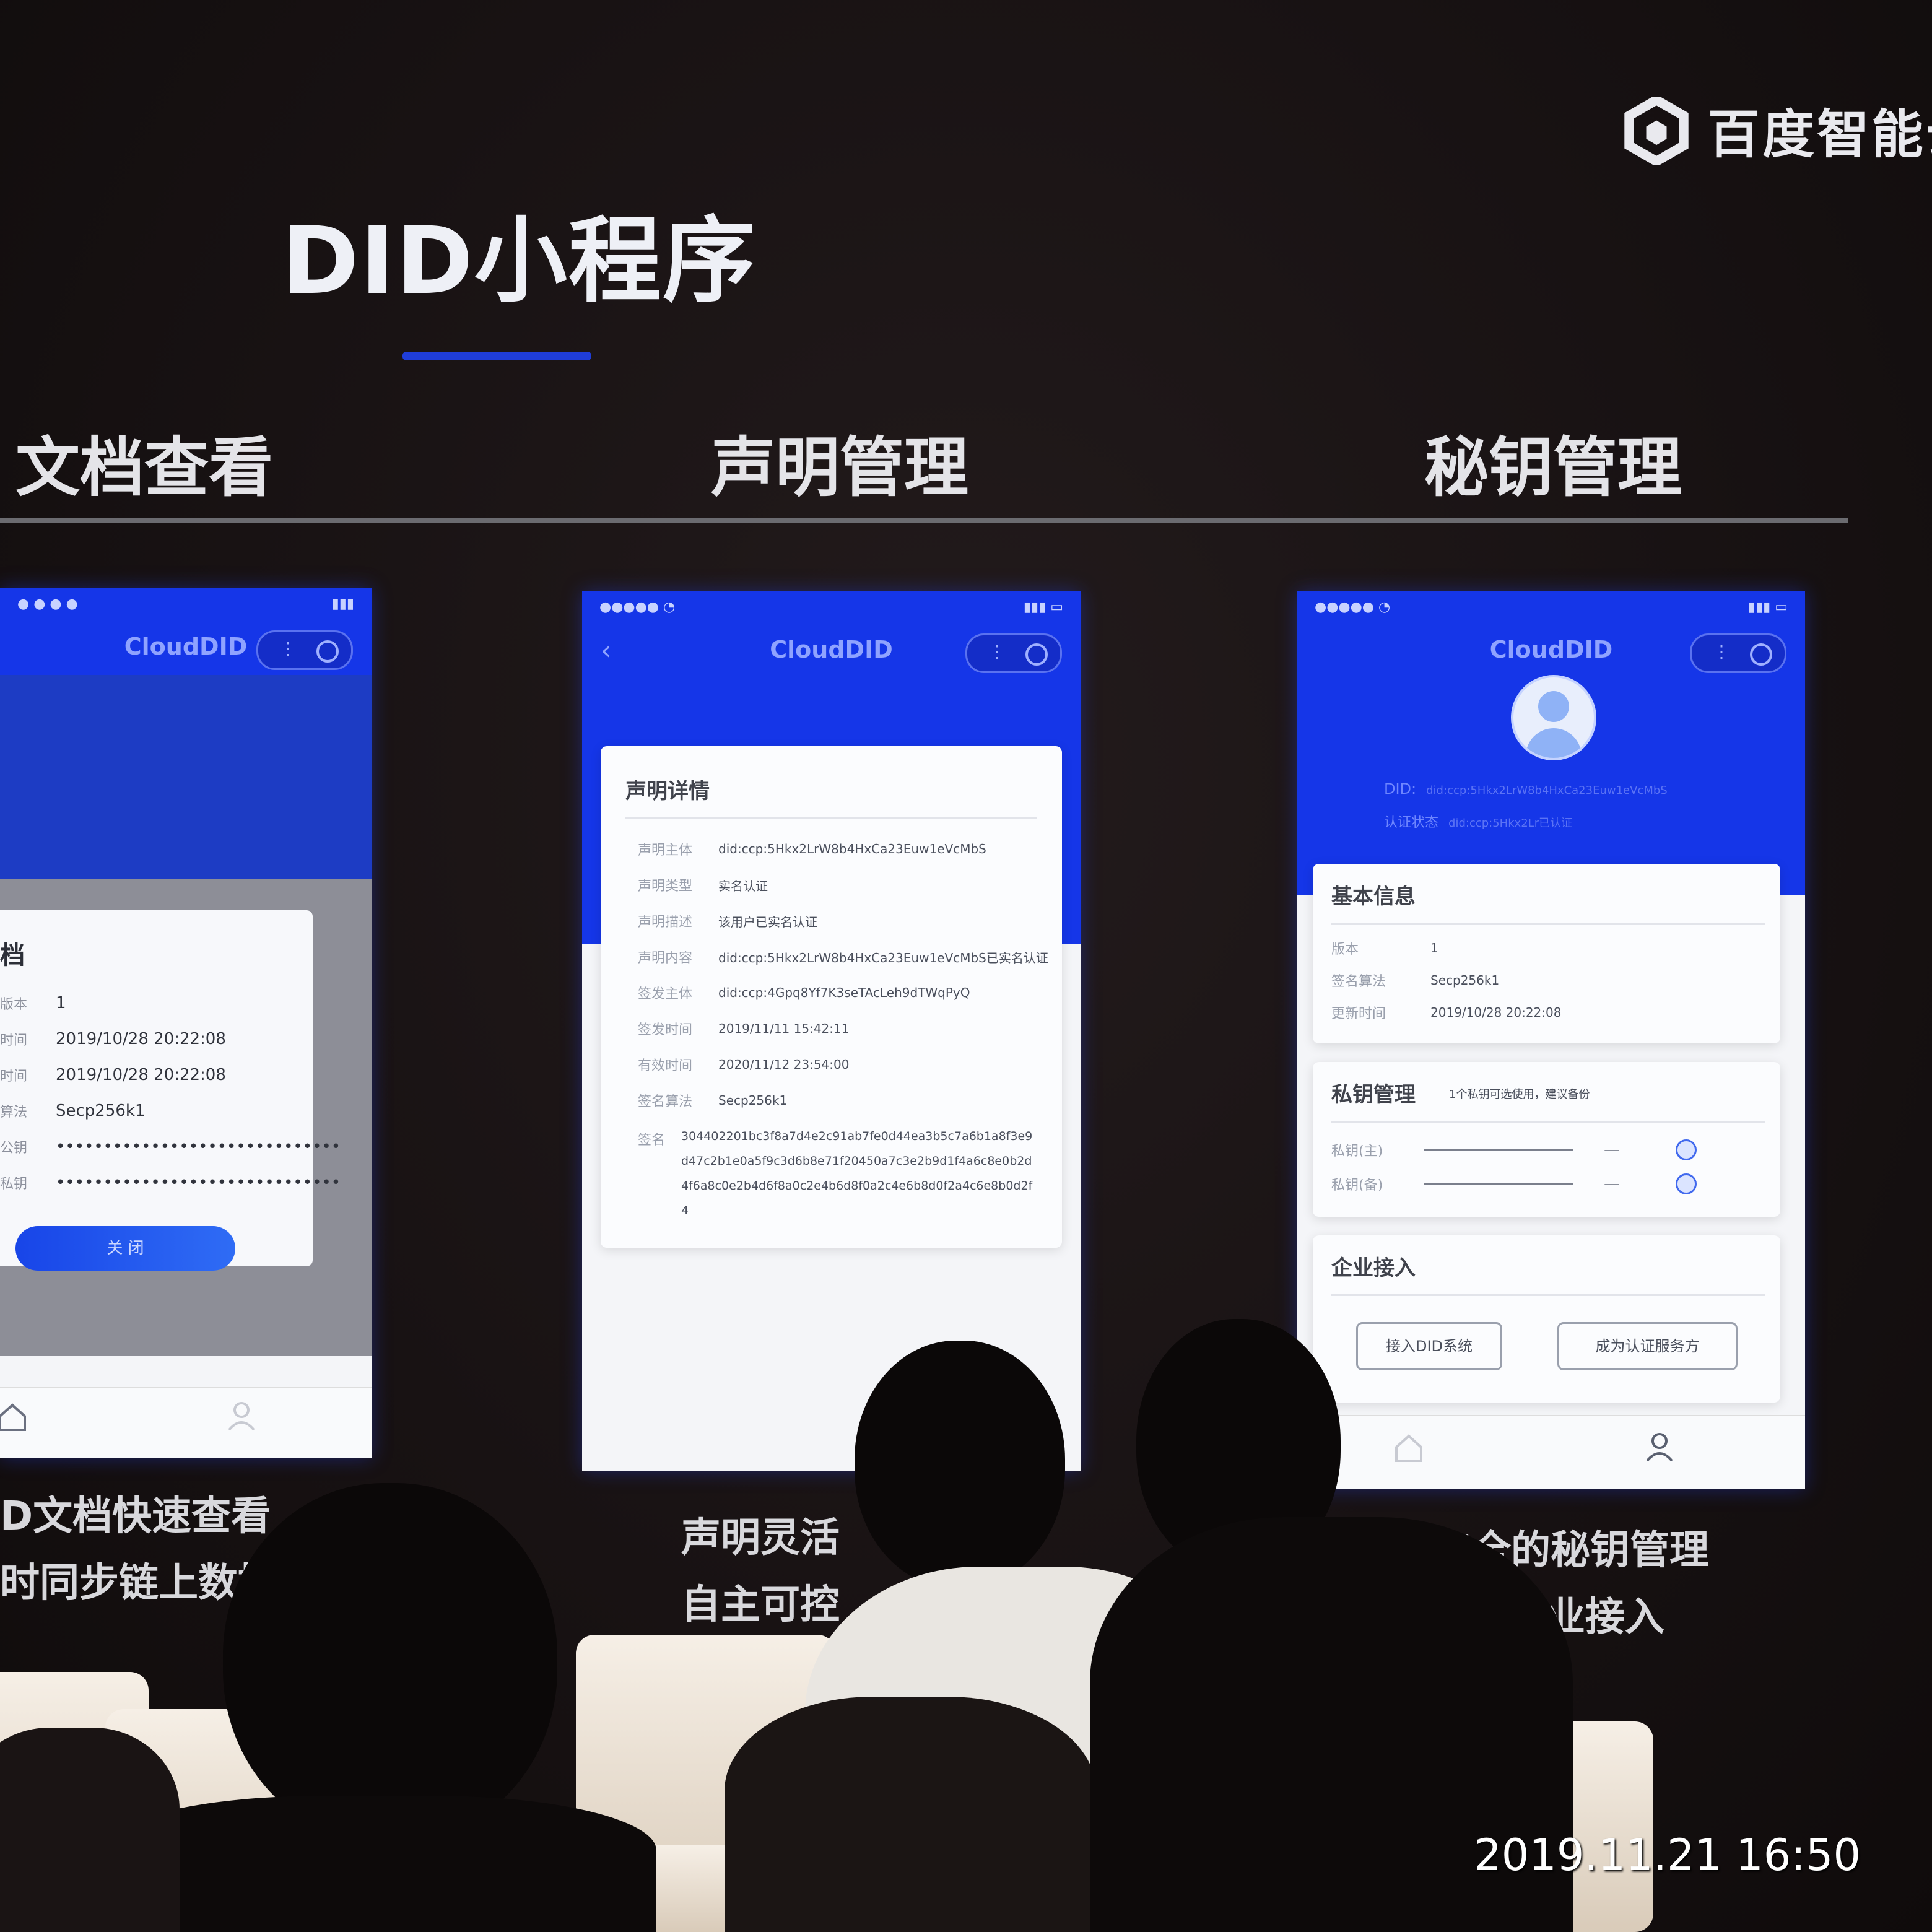 The height and width of the screenshot is (1932, 1932). Describe the element at coordinates (14, 1112) in the screenshot. I see `row-label: 算法` at that location.